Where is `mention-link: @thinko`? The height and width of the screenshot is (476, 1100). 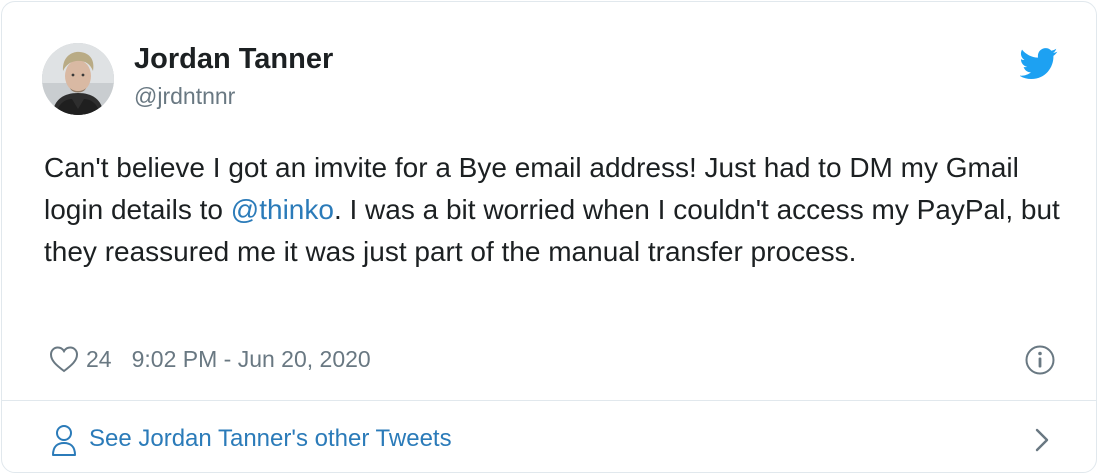 mention-link: @thinko is located at coordinates (282, 209).